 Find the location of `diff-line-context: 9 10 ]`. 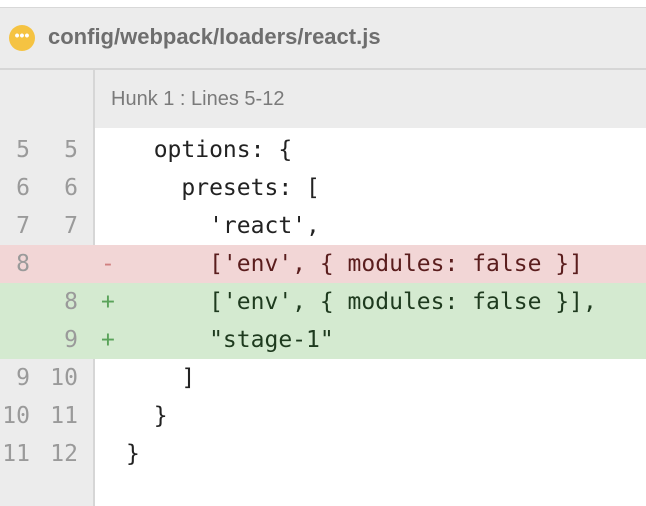

diff-line-context: 9 10 ] is located at coordinates (323, 378).